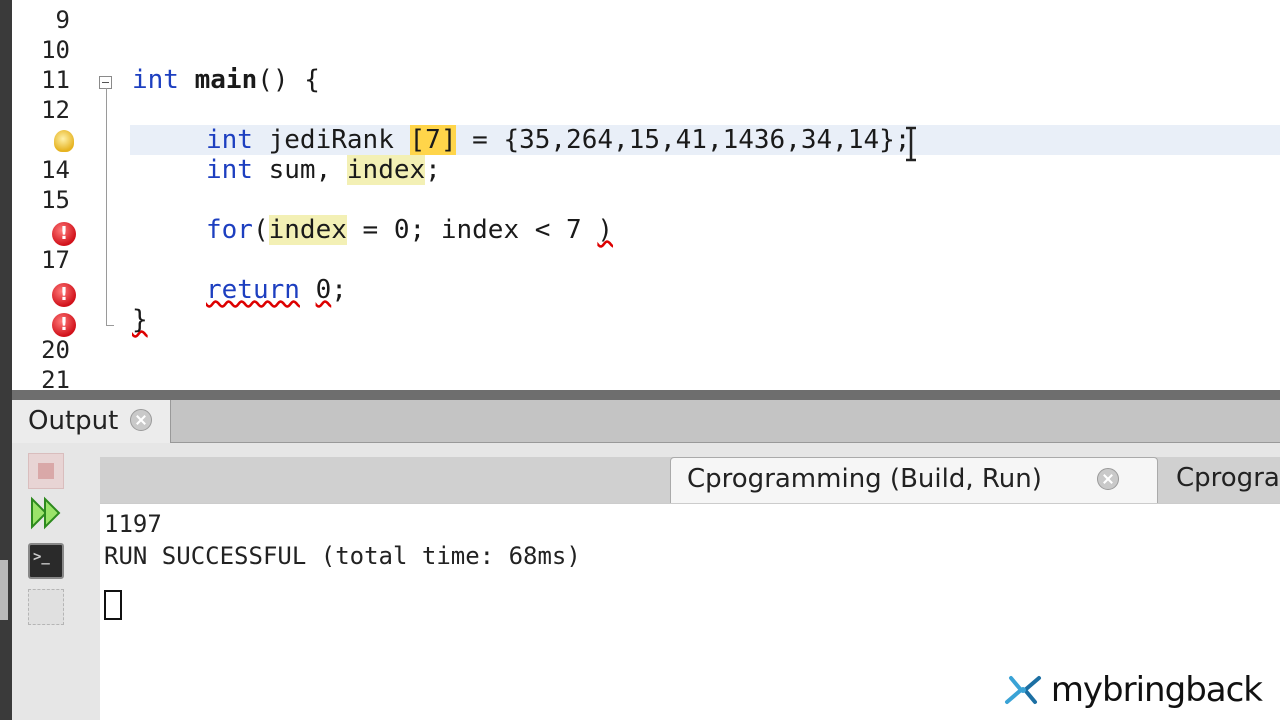 This screenshot has width=1280, height=721. Describe the element at coordinates (472, 230) in the screenshot. I see `code-fragment: = 0; index < 7` at that location.